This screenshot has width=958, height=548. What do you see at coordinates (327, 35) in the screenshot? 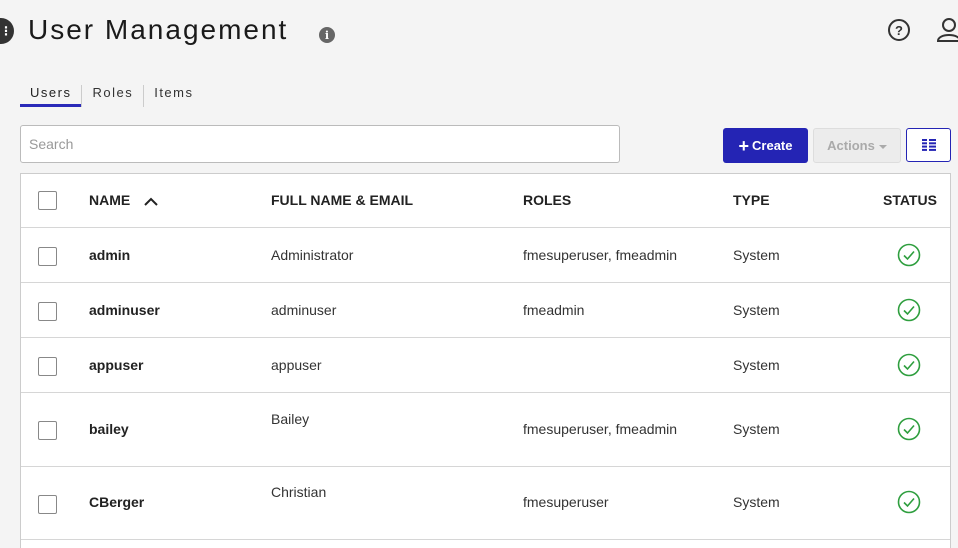
I see `info-icon: i` at bounding box center [327, 35].